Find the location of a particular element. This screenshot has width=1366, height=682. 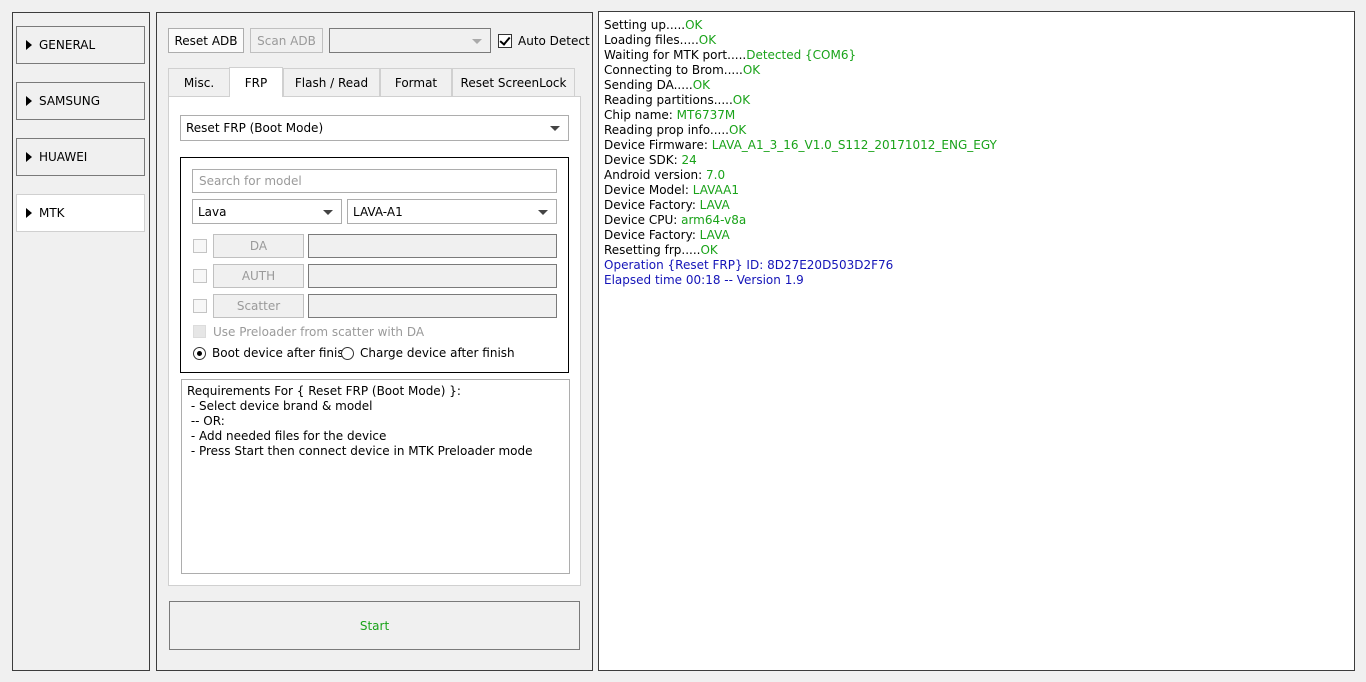

tab-frp: FRP is located at coordinates (256, 82).